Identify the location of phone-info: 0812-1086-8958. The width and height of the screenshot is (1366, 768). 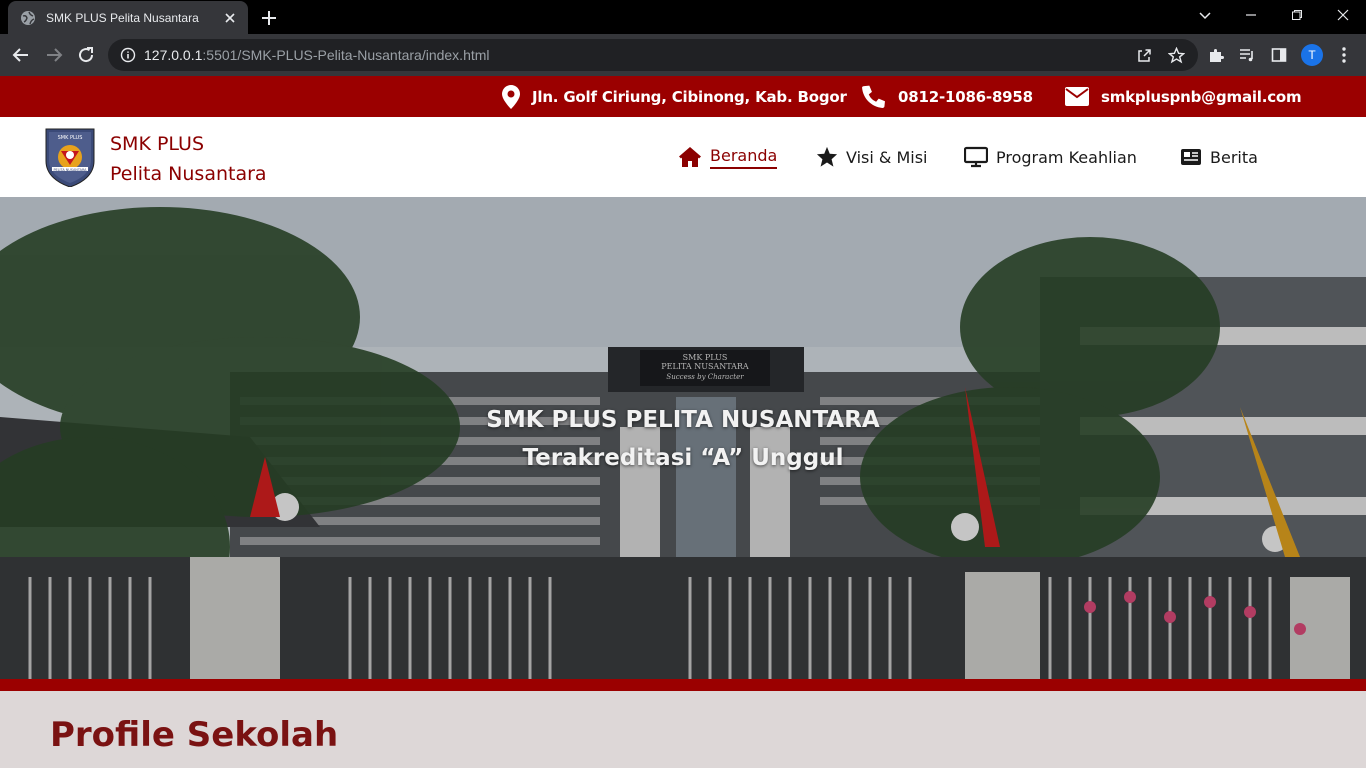
(947, 96).